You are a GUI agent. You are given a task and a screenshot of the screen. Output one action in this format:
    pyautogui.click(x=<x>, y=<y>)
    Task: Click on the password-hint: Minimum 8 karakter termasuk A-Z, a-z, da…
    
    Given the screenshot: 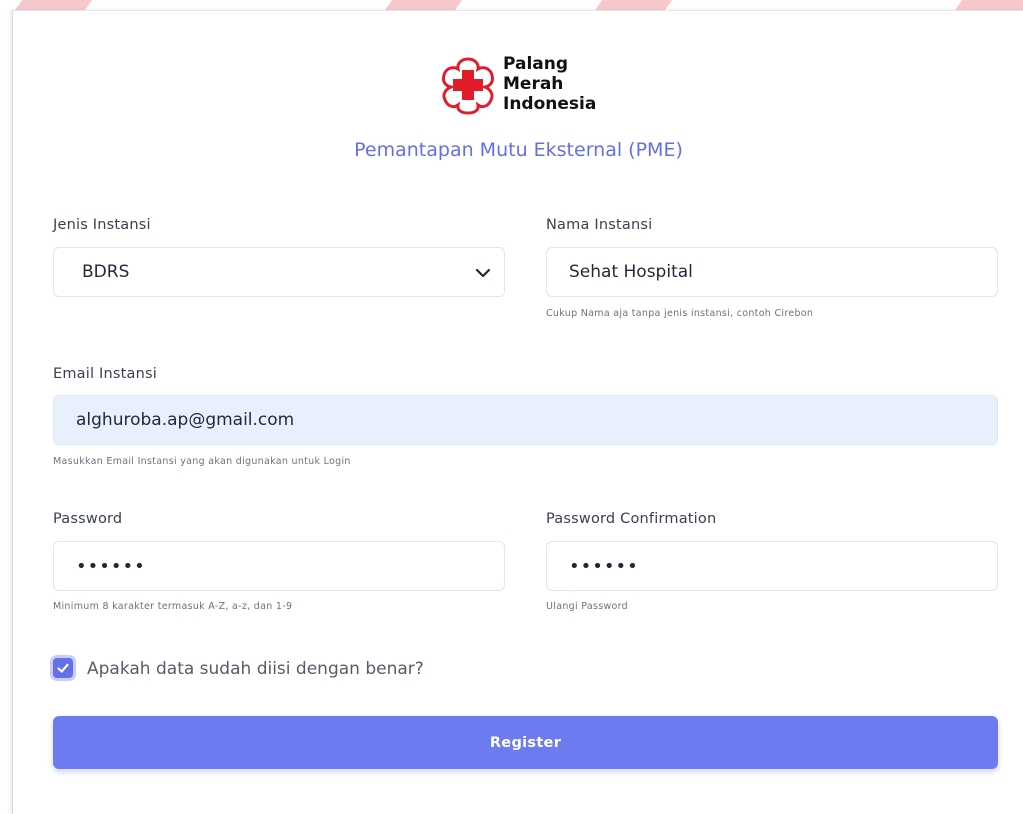 What is the action you would take?
    pyautogui.click(x=173, y=606)
    